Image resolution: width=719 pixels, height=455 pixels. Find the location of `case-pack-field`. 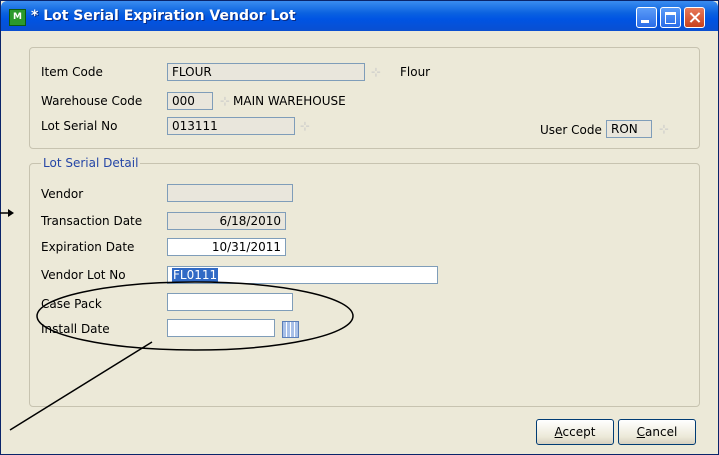

case-pack-field is located at coordinates (230, 302).